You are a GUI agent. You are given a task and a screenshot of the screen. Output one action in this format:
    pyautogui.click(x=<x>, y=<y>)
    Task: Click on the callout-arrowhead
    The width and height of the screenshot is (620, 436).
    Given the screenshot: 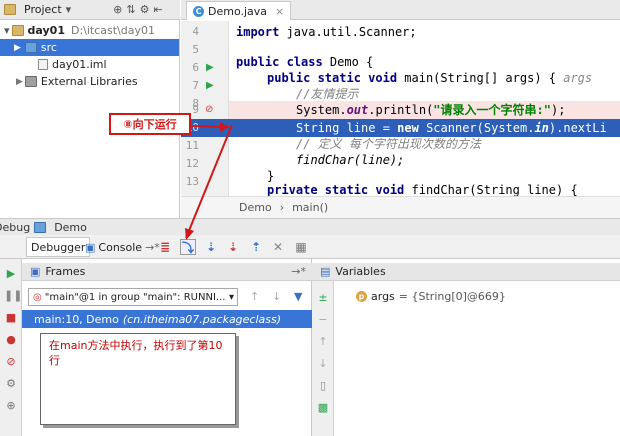 What is the action you would take?
    pyautogui.click(x=224, y=127)
    